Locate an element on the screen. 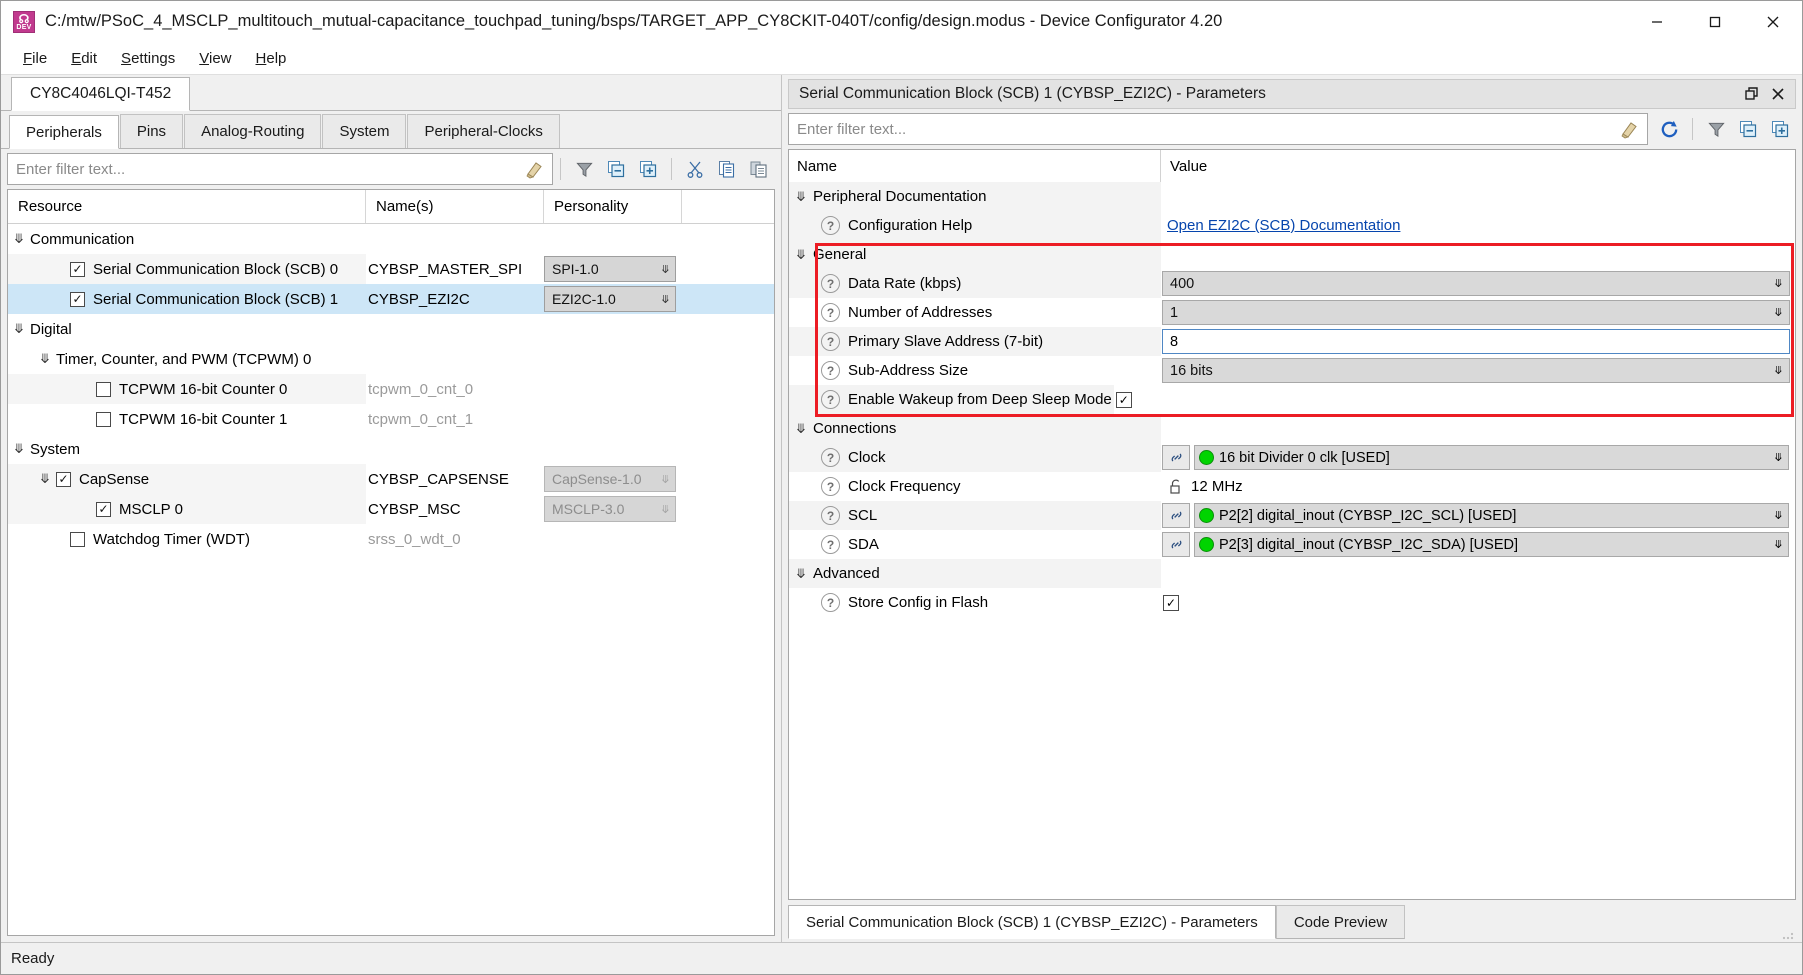 The height and width of the screenshot is (975, 1803). menu-view: View is located at coordinates (215, 58).